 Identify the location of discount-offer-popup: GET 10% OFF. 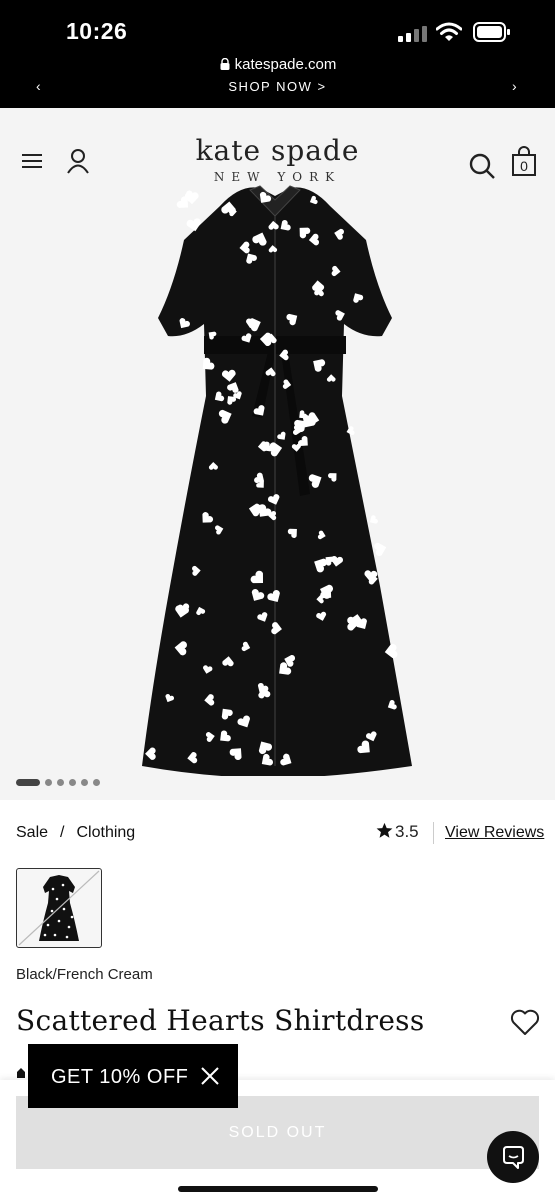
(133, 1076).